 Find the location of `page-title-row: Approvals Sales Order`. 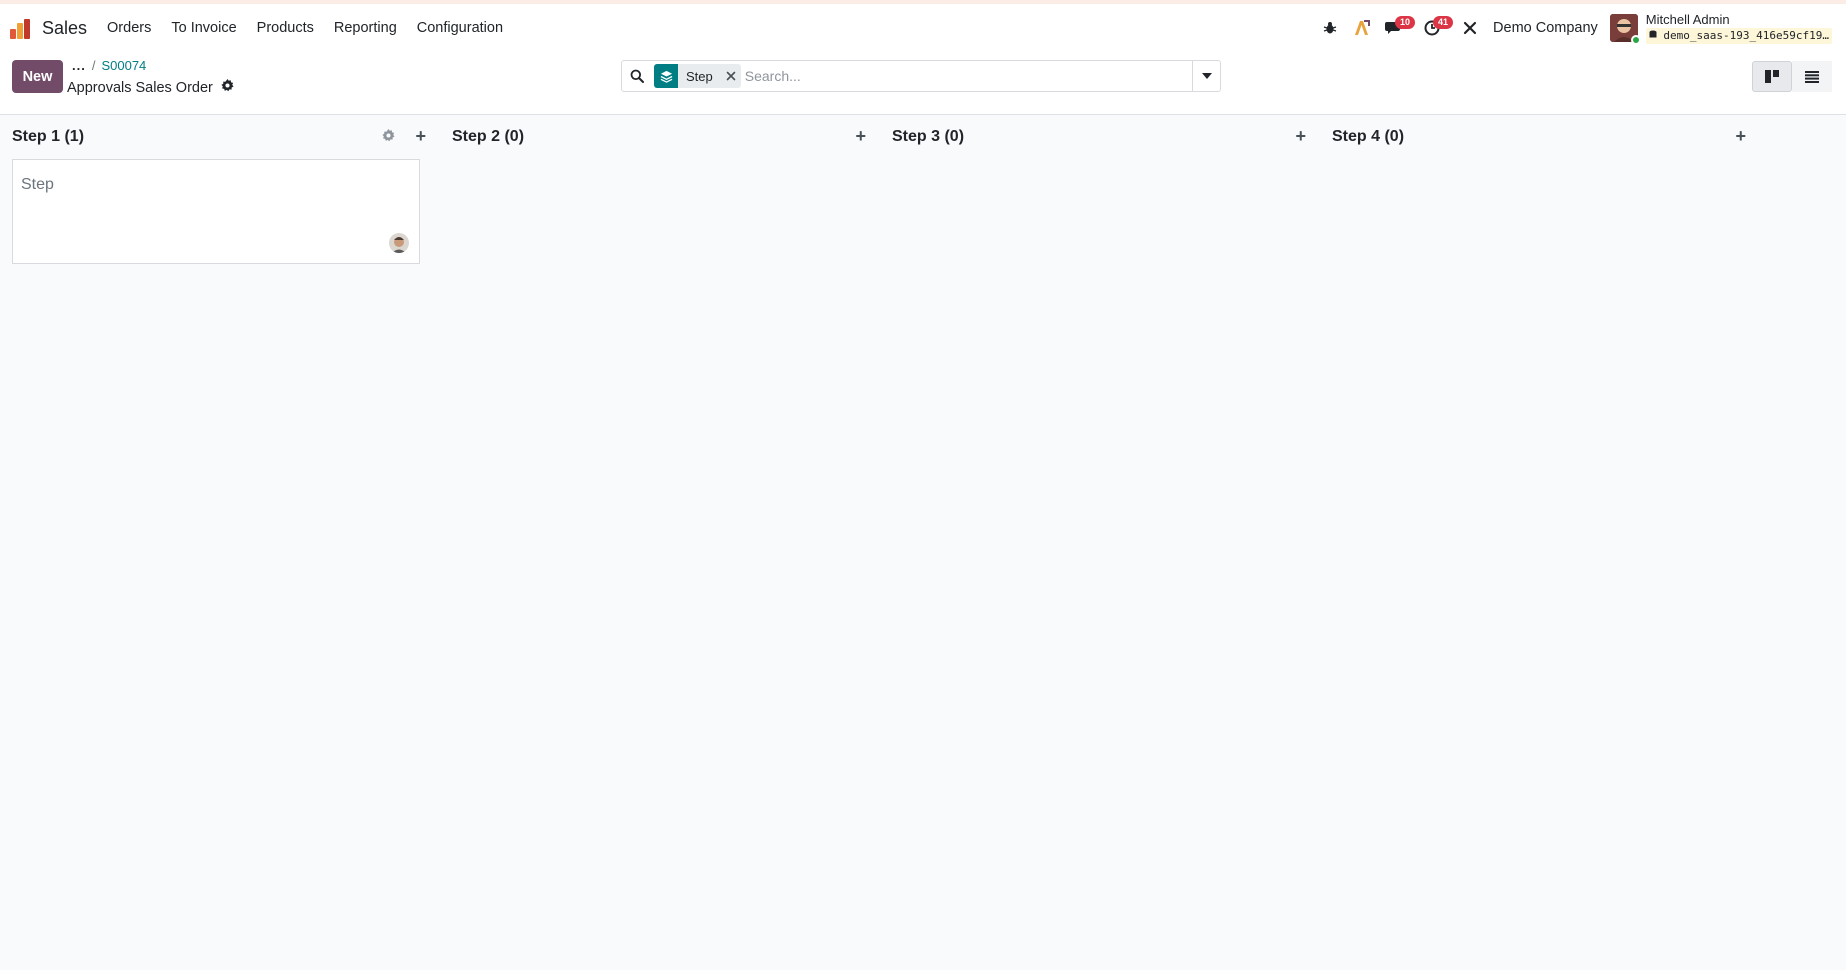

page-title-row: Approvals Sales Order is located at coordinates (150, 87).